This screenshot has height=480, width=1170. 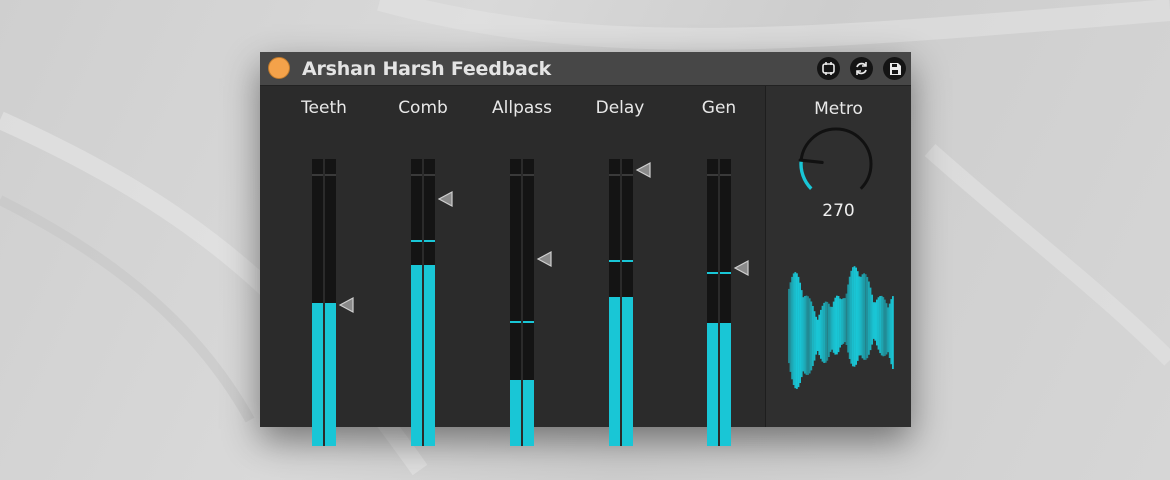 I want to click on metro-knob, so click(x=836, y=164).